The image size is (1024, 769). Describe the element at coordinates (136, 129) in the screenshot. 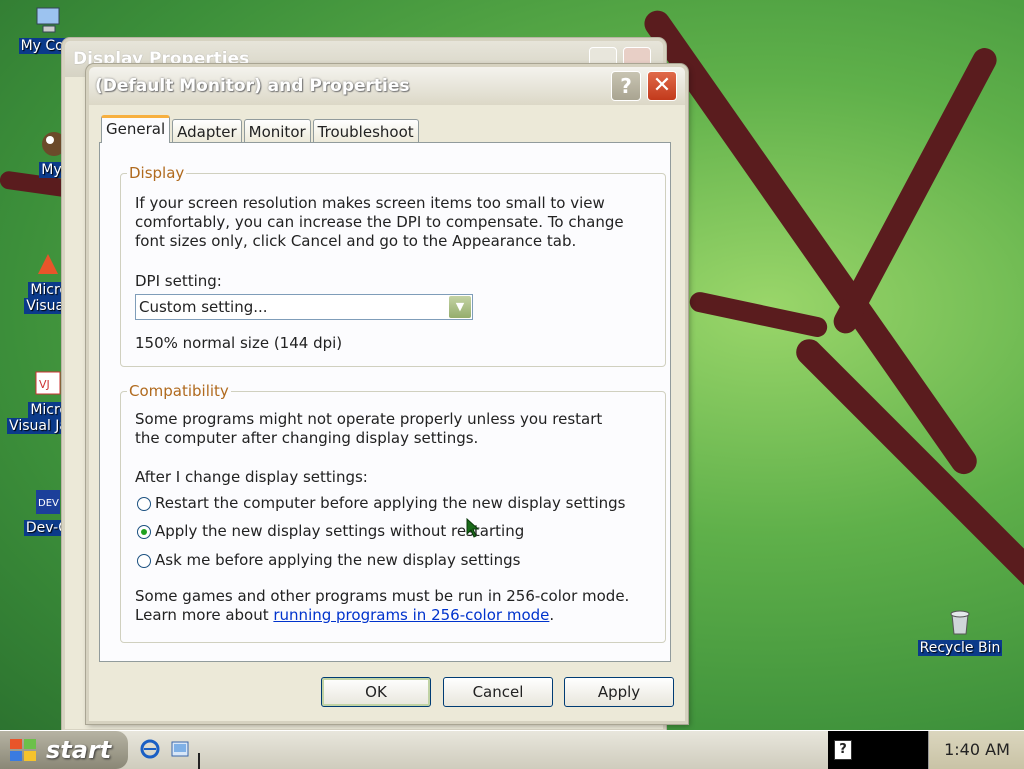

I see `tab-general: General` at that location.